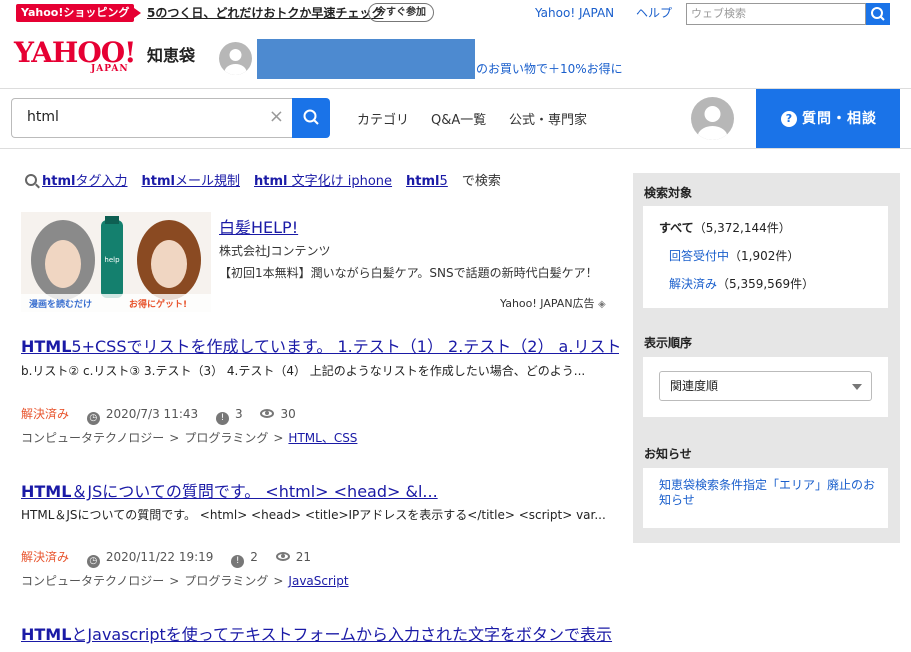 Image resolution: width=911 pixels, height=652 pixels. I want to click on ask-question-button: ? 質問・相談, so click(828, 118).